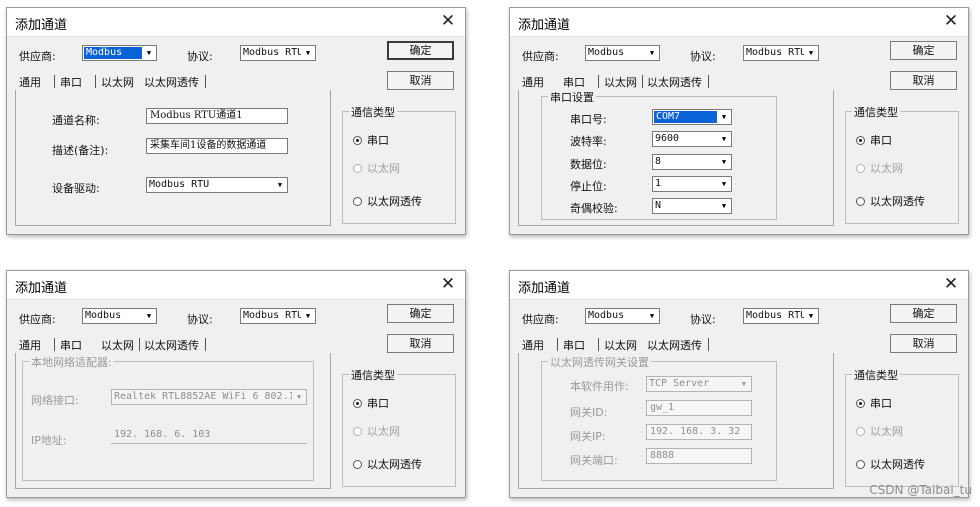 Image resolution: width=980 pixels, height=507 pixels. Describe the element at coordinates (658, 205) in the screenshot. I see `parity-value: N` at that location.